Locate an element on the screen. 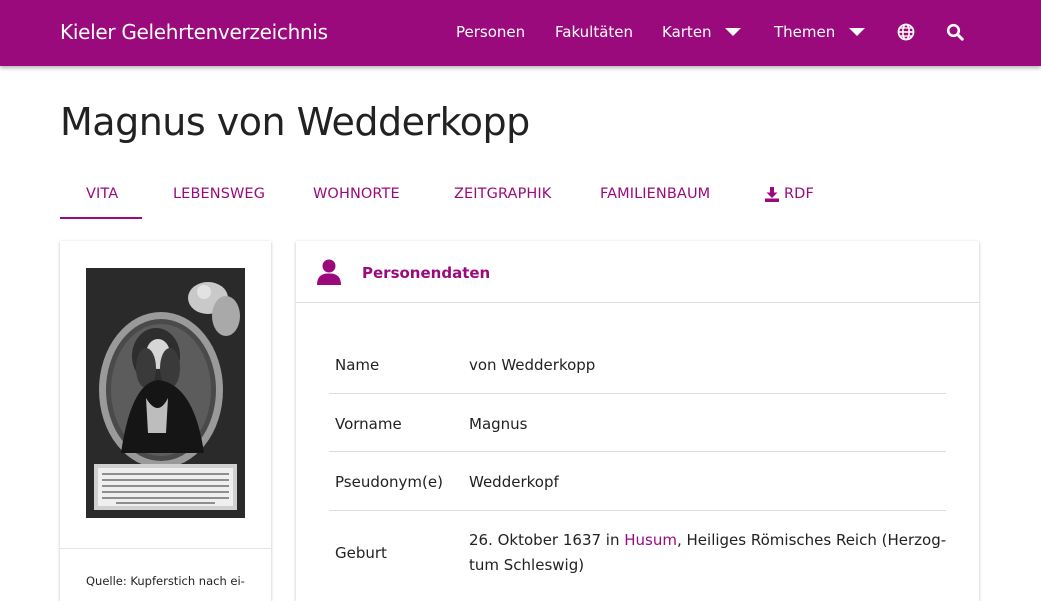 The height and width of the screenshot is (601, 1041). geburt-country-text: , Heiliges Römisches Reich (Herzog- is located at coordinates (811, 540).